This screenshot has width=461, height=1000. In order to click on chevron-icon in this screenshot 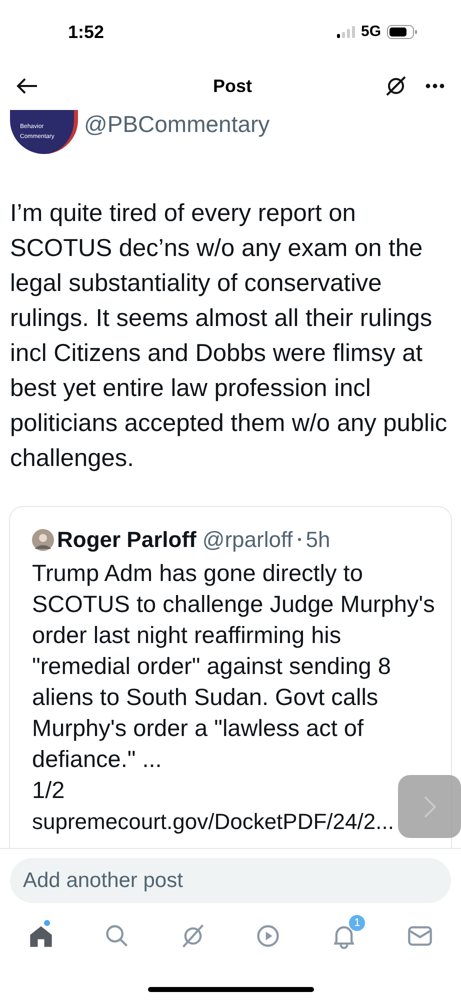, I will do `click(430, 807)`.